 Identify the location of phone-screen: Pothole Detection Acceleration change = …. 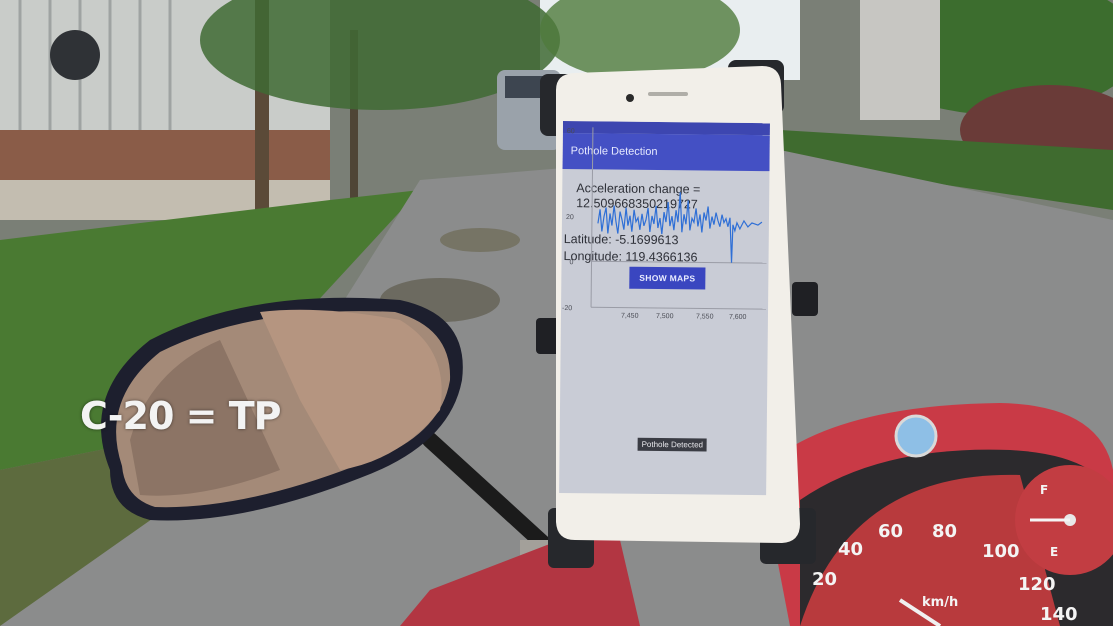
(664, 308).